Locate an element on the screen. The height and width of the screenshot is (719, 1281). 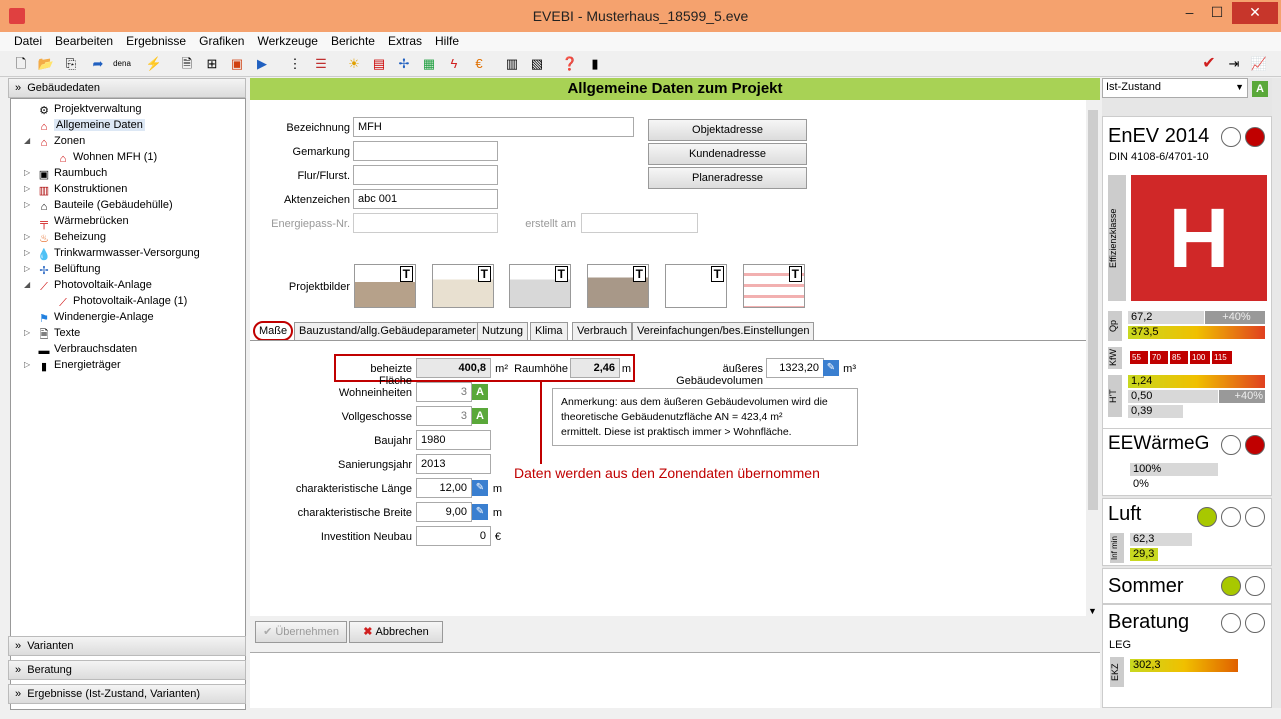
tab-nutzung: Nutzung is located at coordinates (502, 331).